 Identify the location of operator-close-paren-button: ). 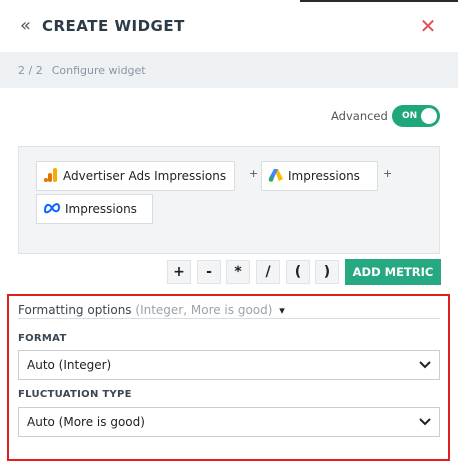
(327, 272).